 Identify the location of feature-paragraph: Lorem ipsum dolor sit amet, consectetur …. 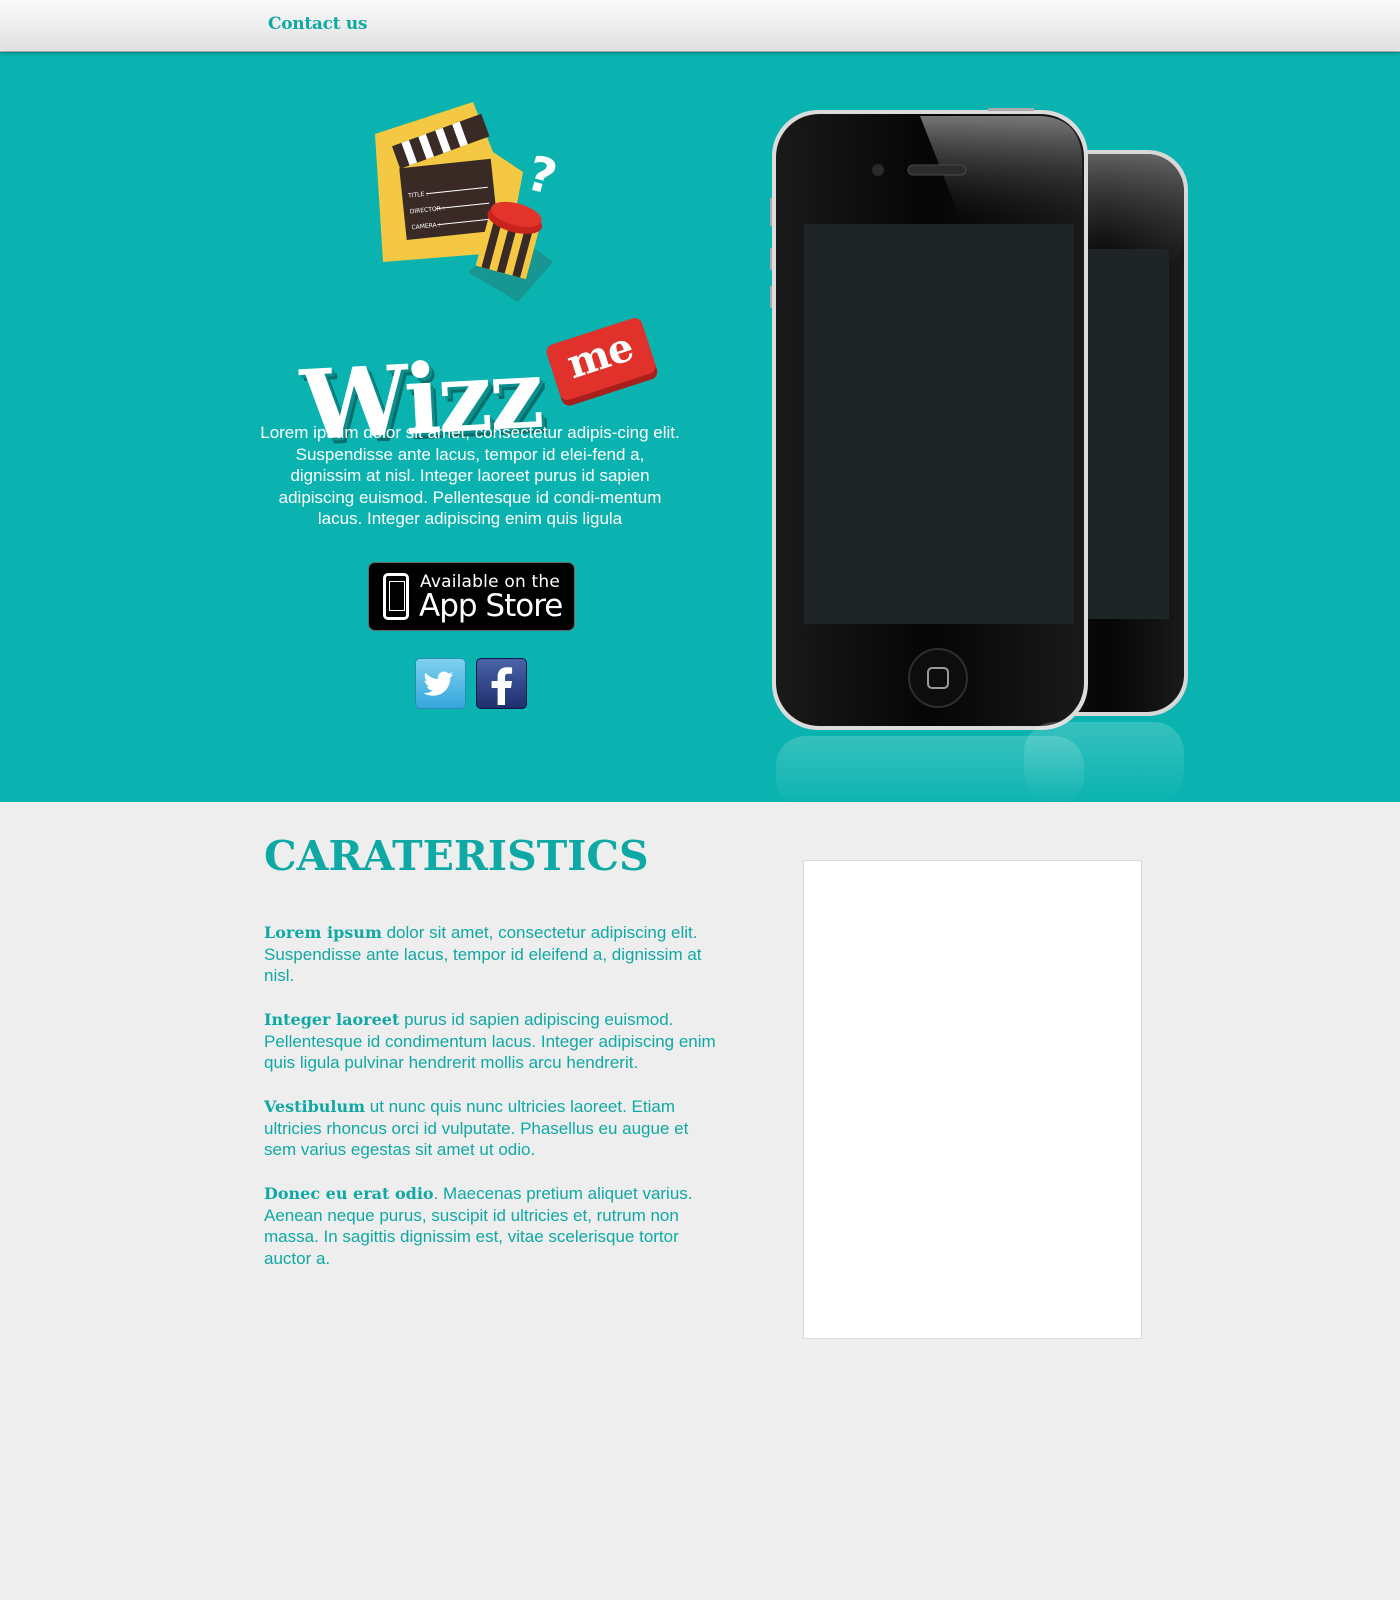
(494, 954).